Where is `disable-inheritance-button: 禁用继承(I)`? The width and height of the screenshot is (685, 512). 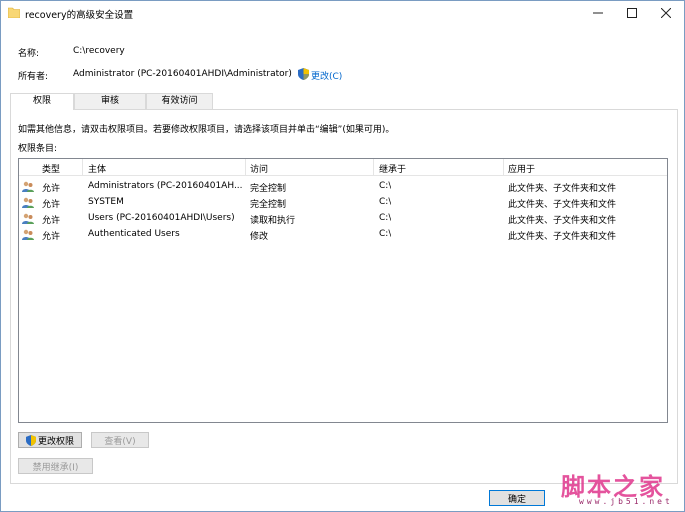
disable-inheritance-button: 禁用继承(I) is located at coordinates (55, 466).